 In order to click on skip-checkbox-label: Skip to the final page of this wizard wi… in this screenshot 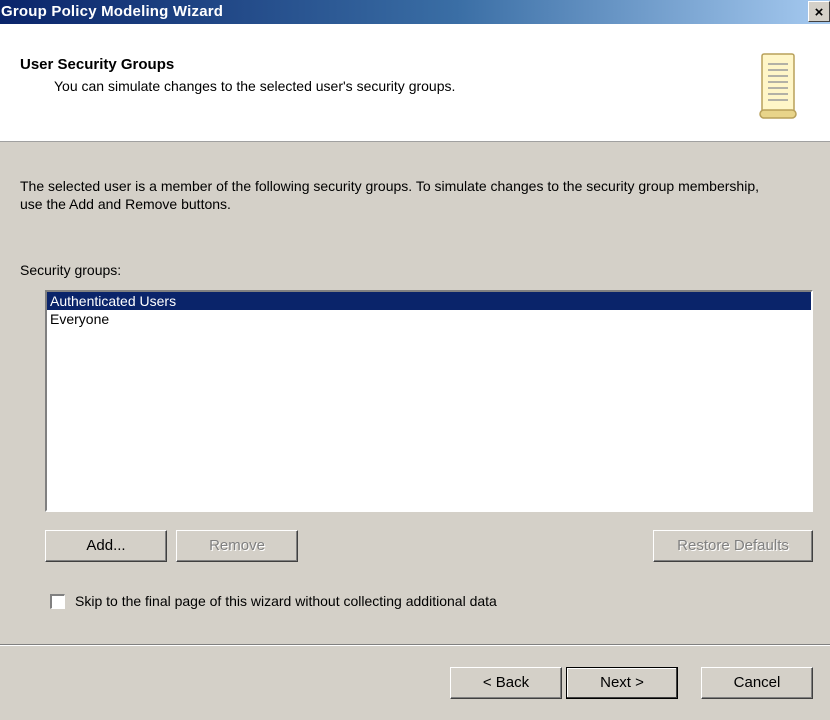, I will do `click(286, 601)`.